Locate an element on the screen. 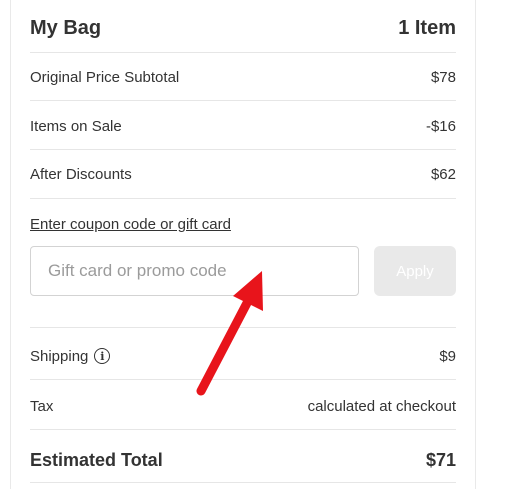 The image size is (520, 489). after-discounts-row: After Discounts $62 is located at coordinates (243, 174).